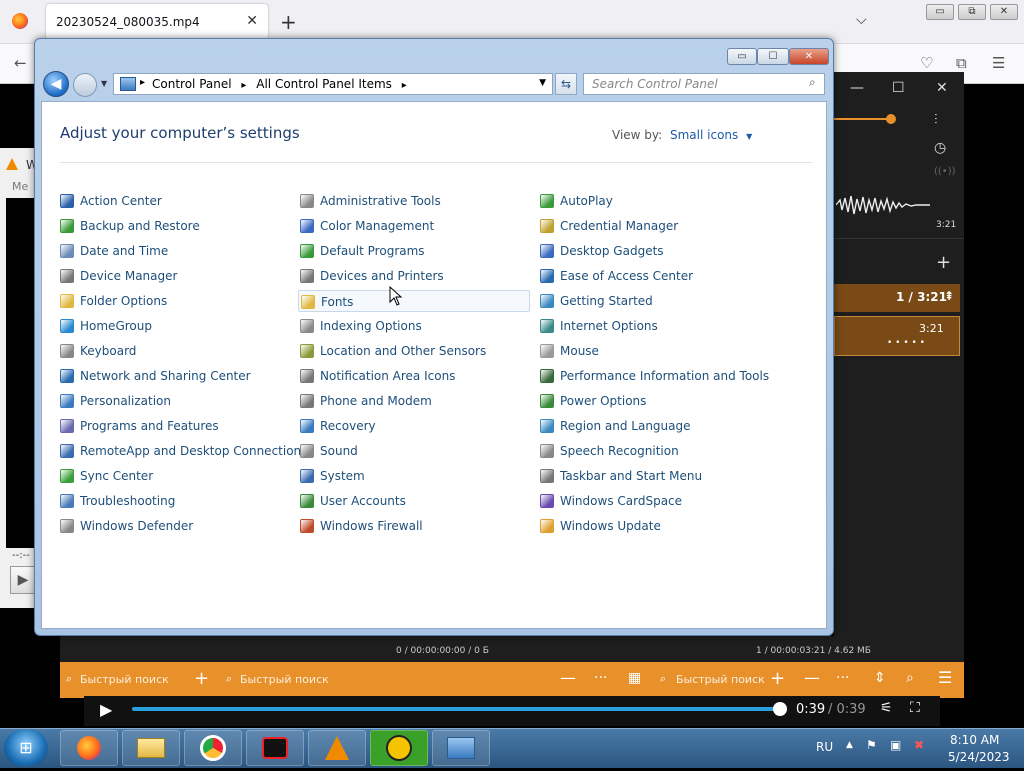 The height and width of the screenshot is (771, 1024). Describe the element at coordinates (780, 709) in the screenshot. I see `seek-knob` at that location.